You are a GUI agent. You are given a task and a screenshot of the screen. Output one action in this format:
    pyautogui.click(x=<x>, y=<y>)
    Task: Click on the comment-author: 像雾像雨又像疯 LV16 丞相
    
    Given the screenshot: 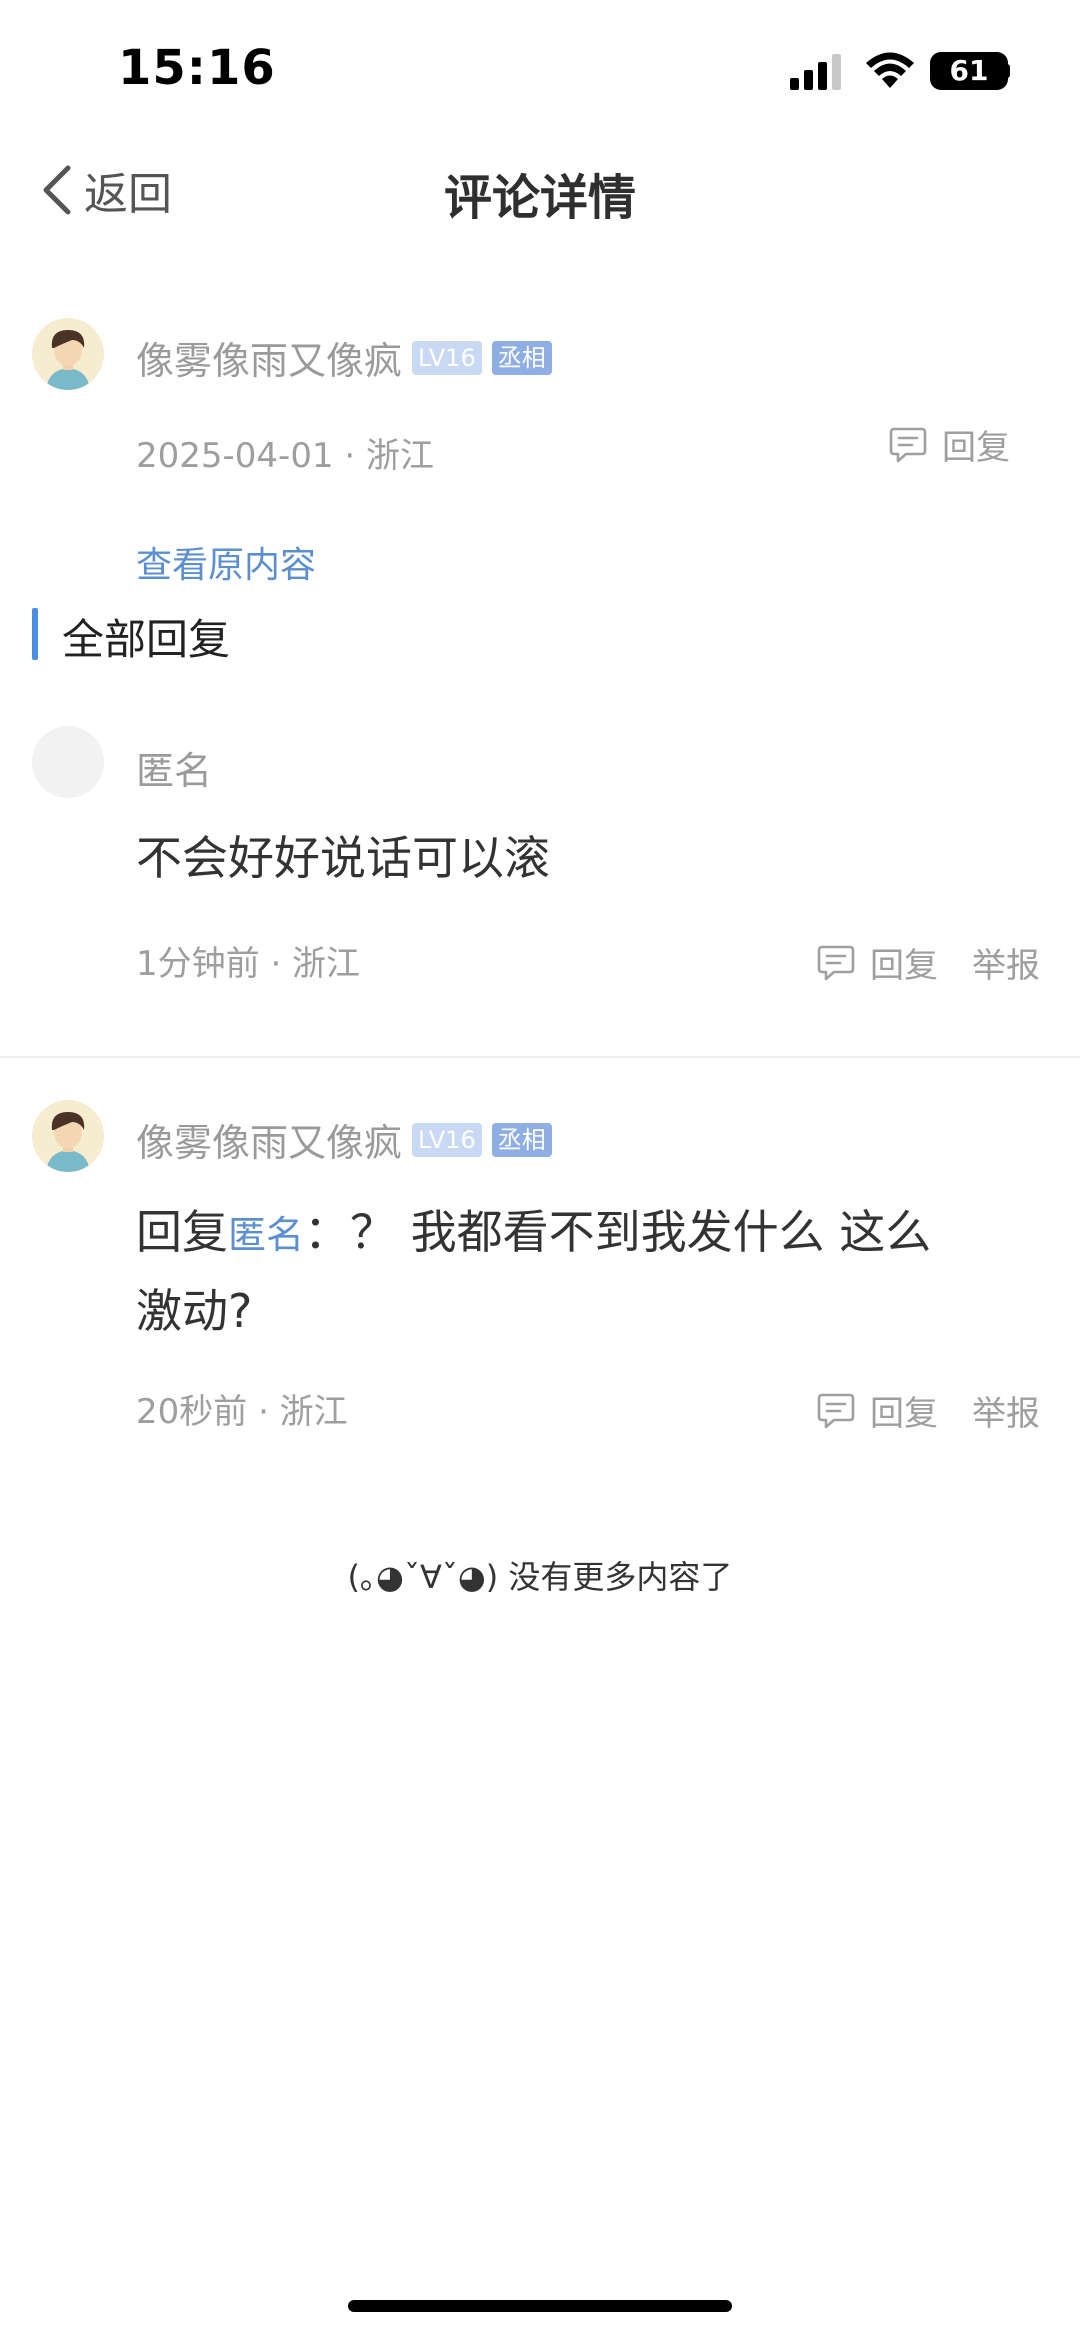 What is the action you would take?
    pyautogui.click(x=344, y=357)
    